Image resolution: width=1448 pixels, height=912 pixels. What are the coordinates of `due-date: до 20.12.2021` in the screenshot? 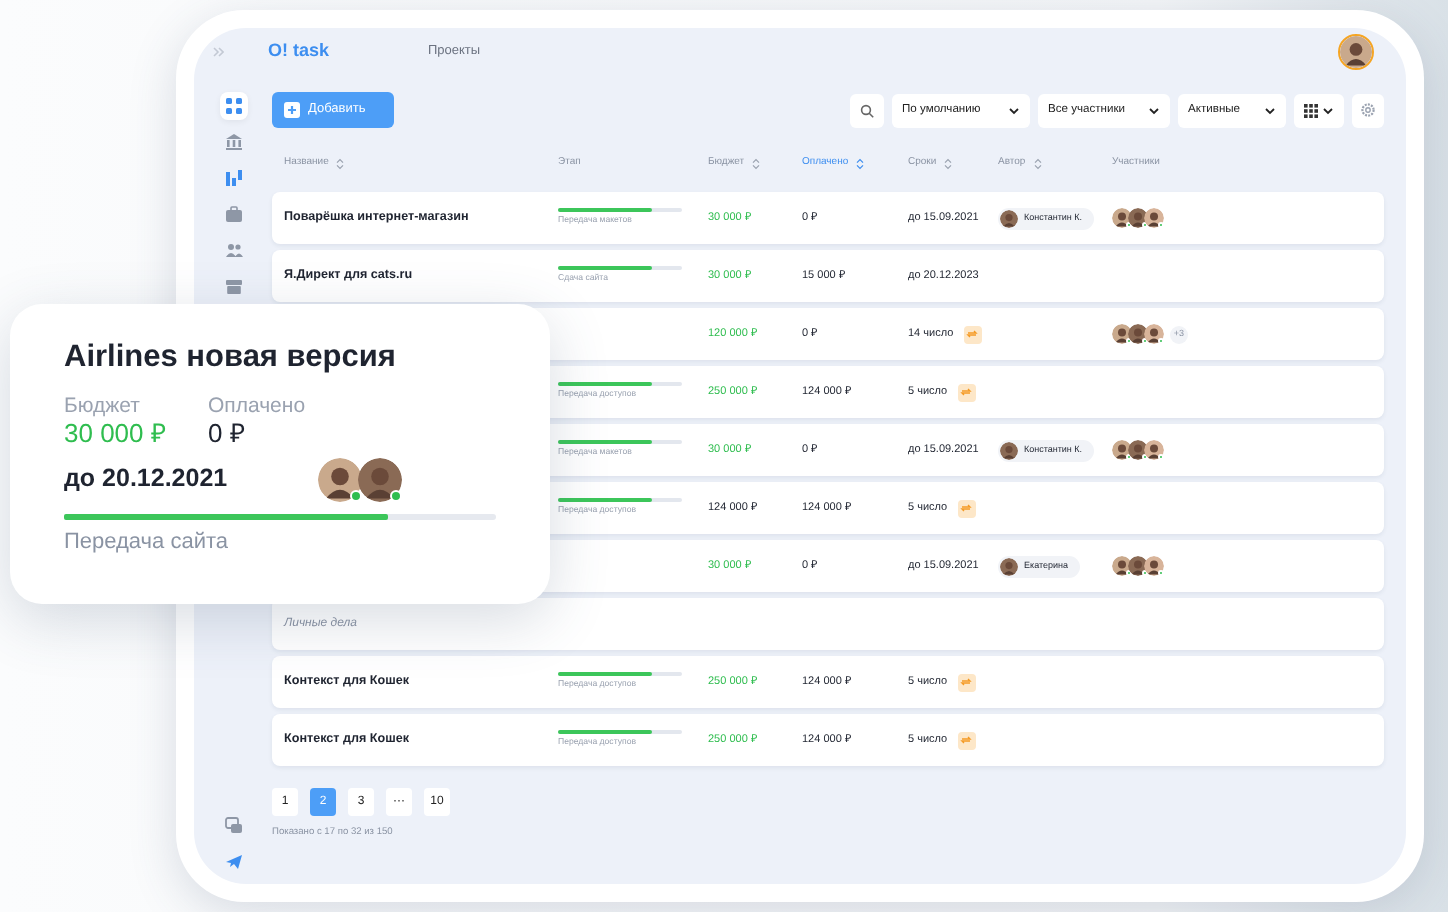 It's located at (147, 479).